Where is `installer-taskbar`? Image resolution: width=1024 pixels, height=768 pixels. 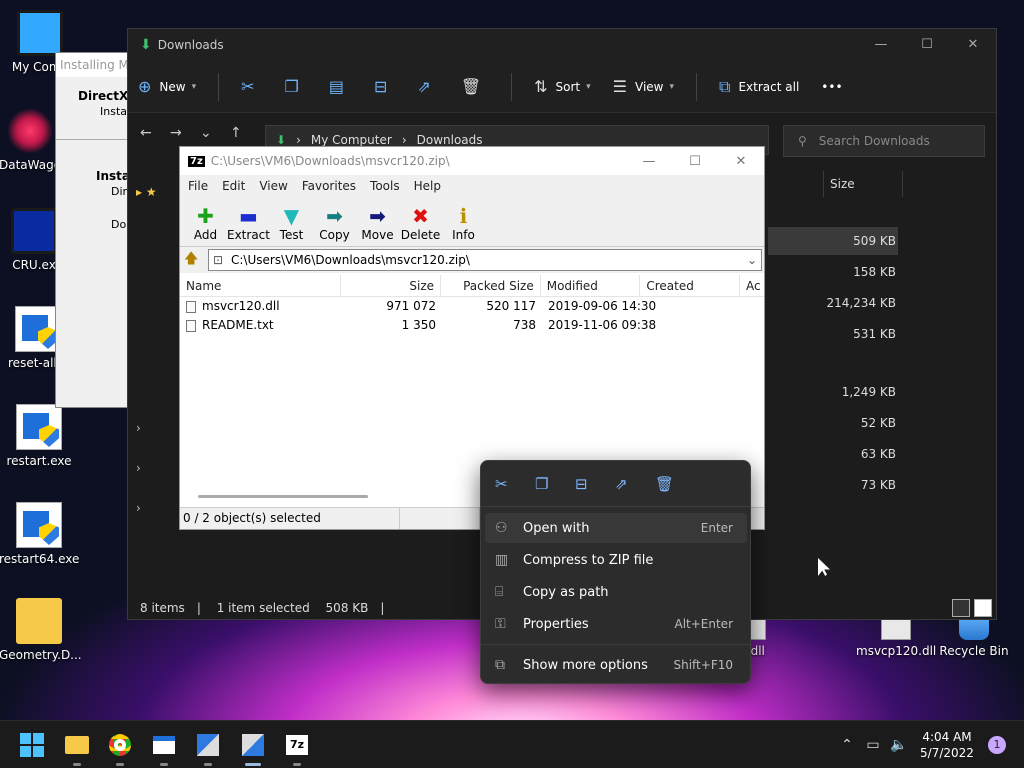 installer-taskbar is located at coordinates (208, 747).